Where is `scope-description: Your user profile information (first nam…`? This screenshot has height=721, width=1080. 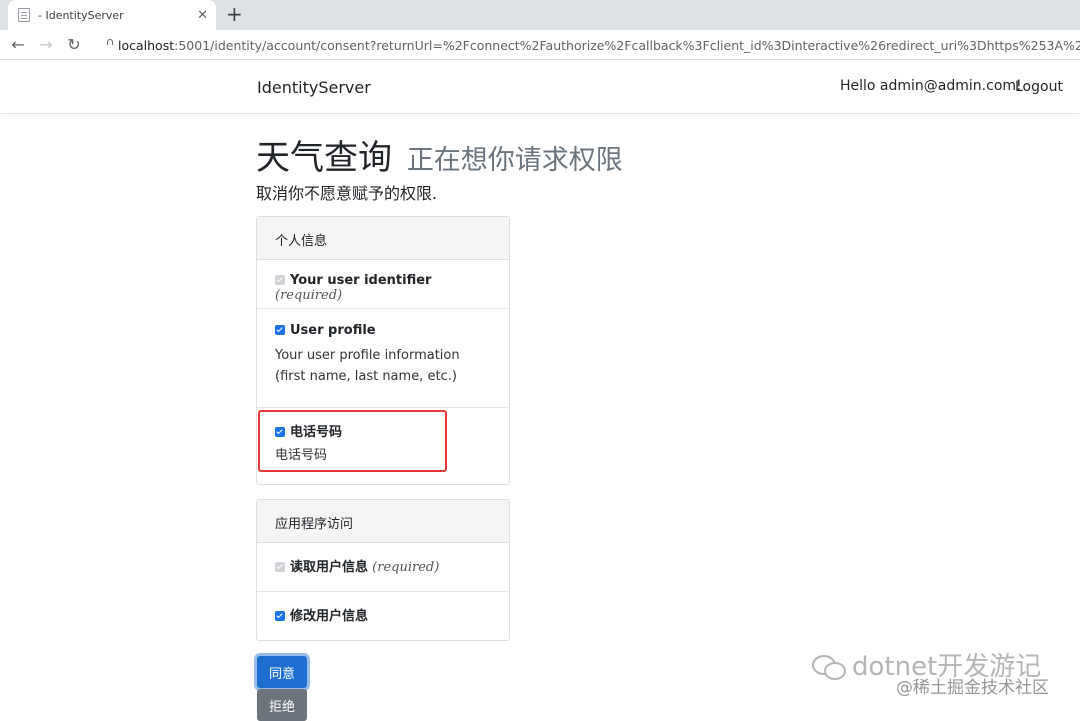 scope-description: Your user profile information (first nam… is located at coordinates (367, 366).